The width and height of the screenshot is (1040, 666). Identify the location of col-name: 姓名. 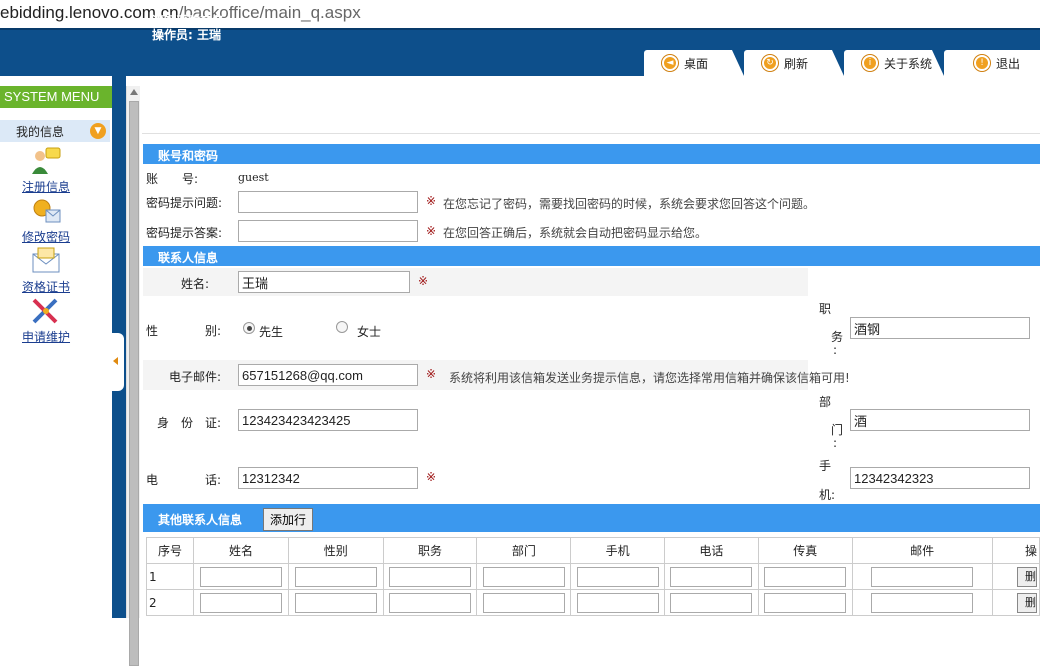
(241, 550).